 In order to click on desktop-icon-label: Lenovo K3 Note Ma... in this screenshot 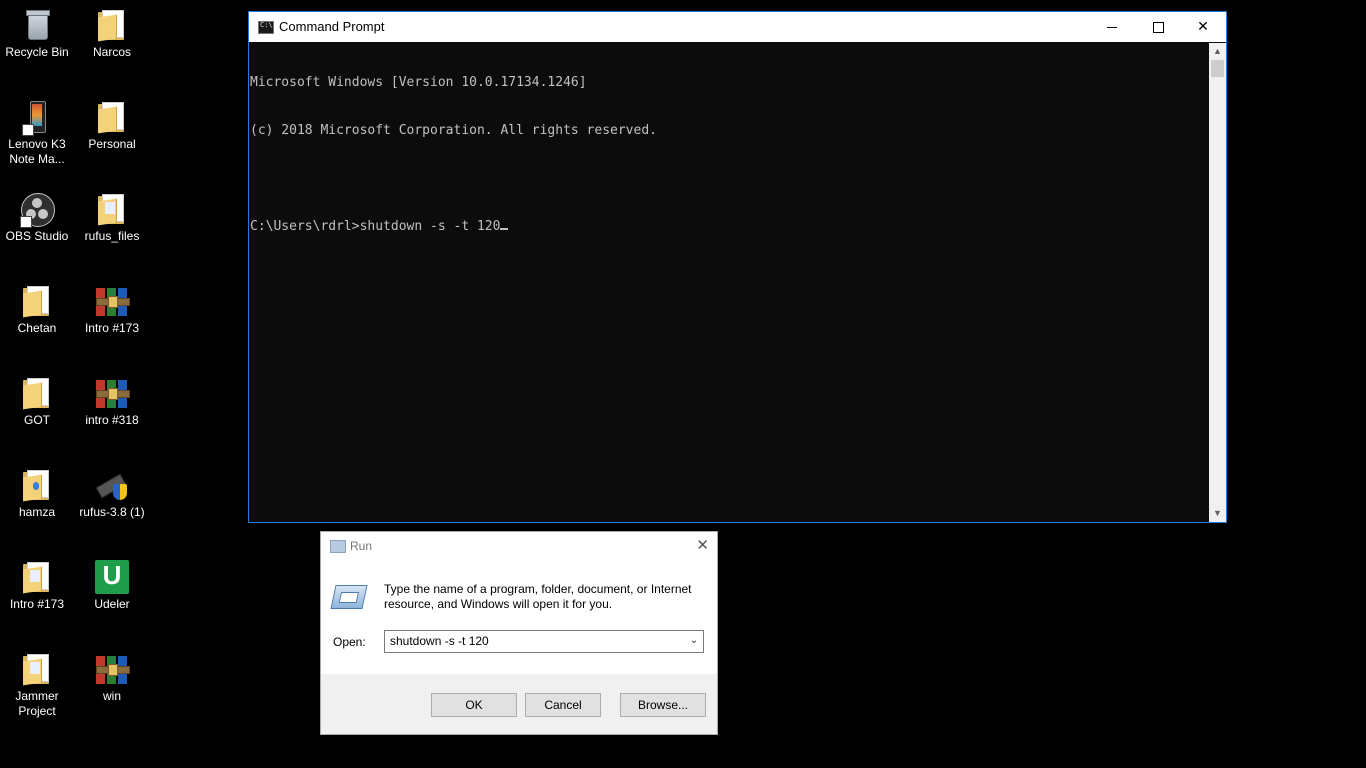, I will do `click(37, 151)`.